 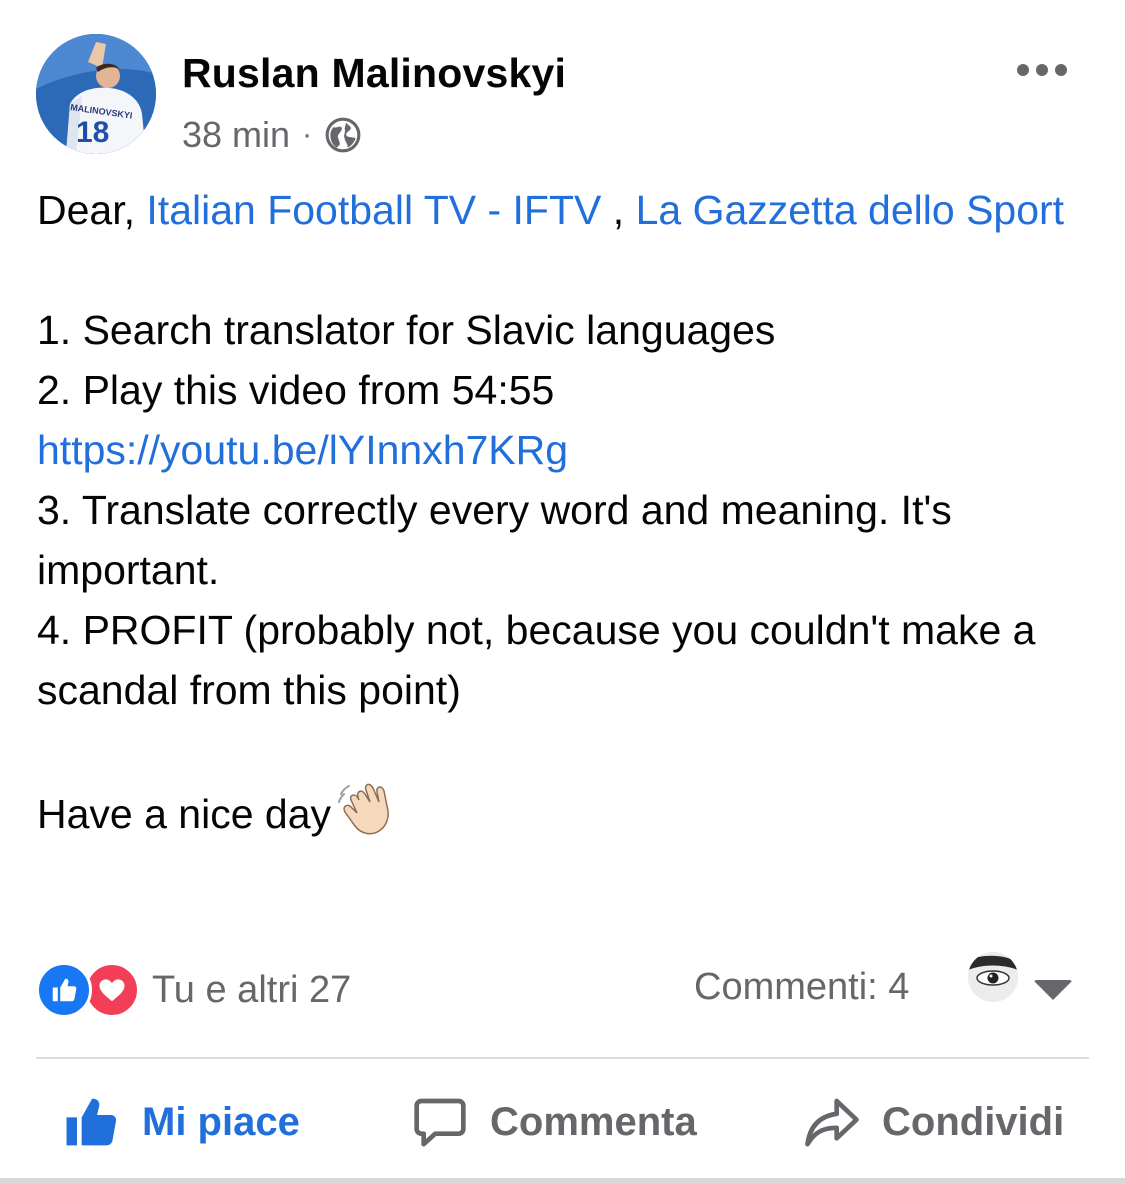 I want to click on like-button: Mi piace, so click(x=181, y=1122).